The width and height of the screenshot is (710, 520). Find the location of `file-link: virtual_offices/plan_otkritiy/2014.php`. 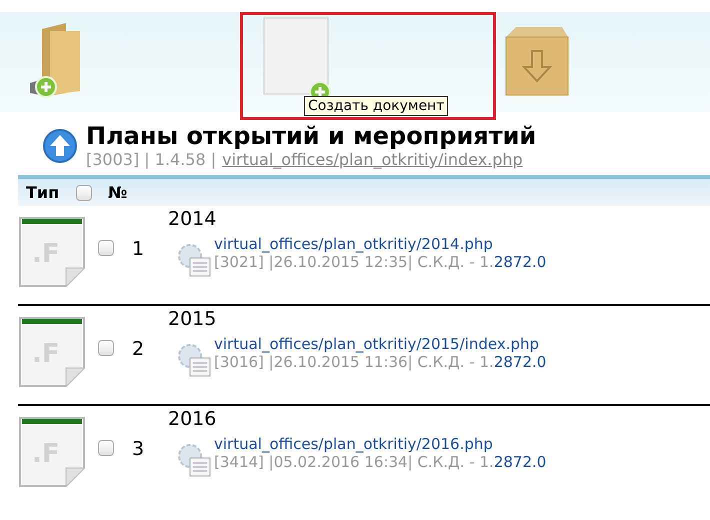

file-link: virtual_offices/plan_otkritiy/2014.php is located at coordinates (353, 244).